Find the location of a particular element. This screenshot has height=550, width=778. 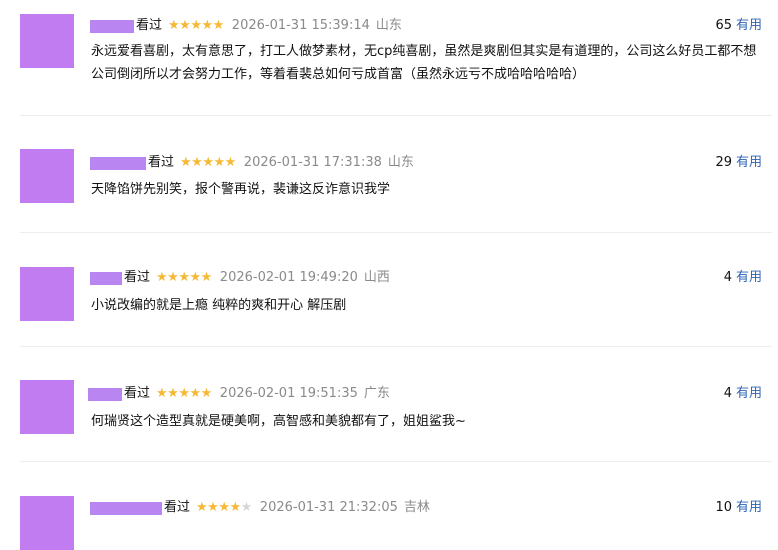

review-meta: 看过 ★★★★★ 2026-02-01 19:51:35 广东 is located at coordinates (239, 394).